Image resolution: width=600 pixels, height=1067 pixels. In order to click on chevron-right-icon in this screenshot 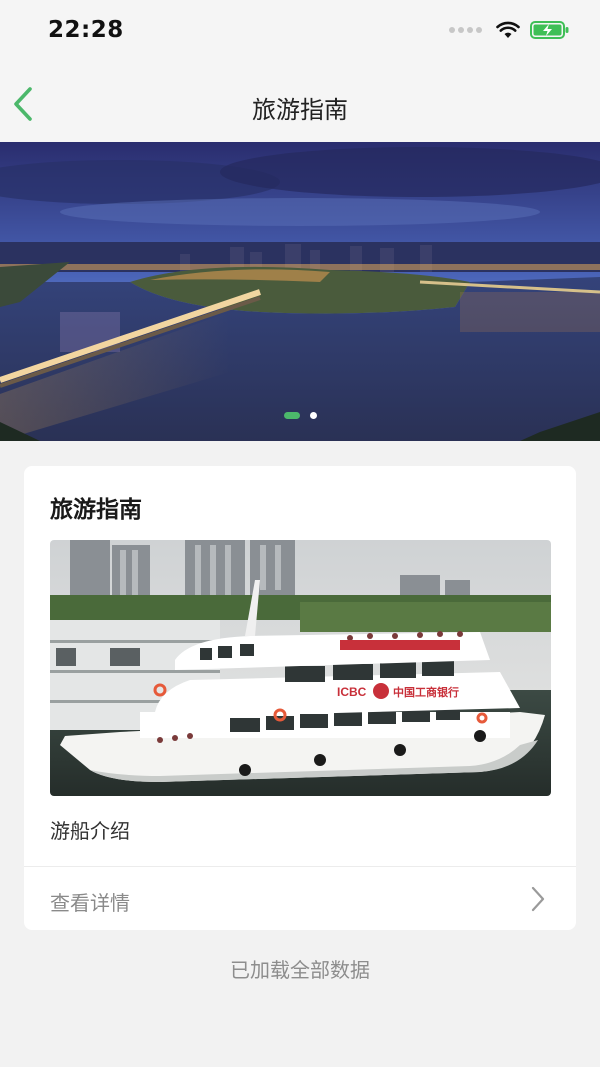, I will do `click(538, 899)`.